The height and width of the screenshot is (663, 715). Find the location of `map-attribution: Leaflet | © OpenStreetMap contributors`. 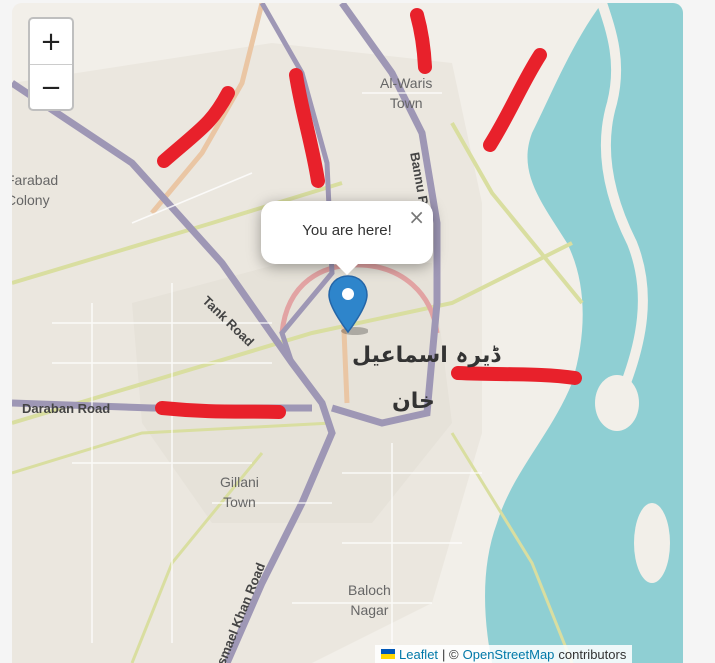

map-attribution: Leaflet | © OpenStreetMap contributors is located at coordinates (504, 654).